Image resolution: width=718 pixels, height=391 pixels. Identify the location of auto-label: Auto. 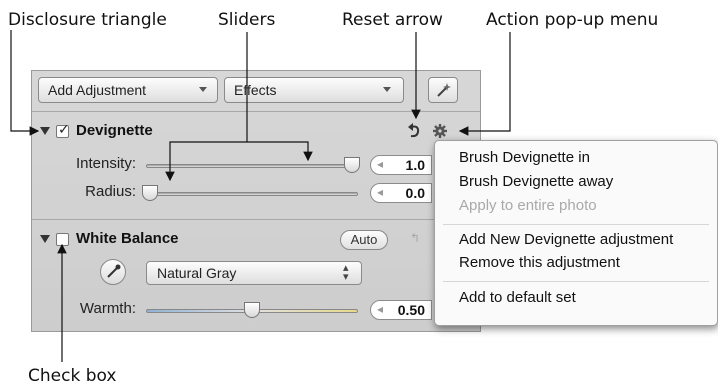
(364, 239).